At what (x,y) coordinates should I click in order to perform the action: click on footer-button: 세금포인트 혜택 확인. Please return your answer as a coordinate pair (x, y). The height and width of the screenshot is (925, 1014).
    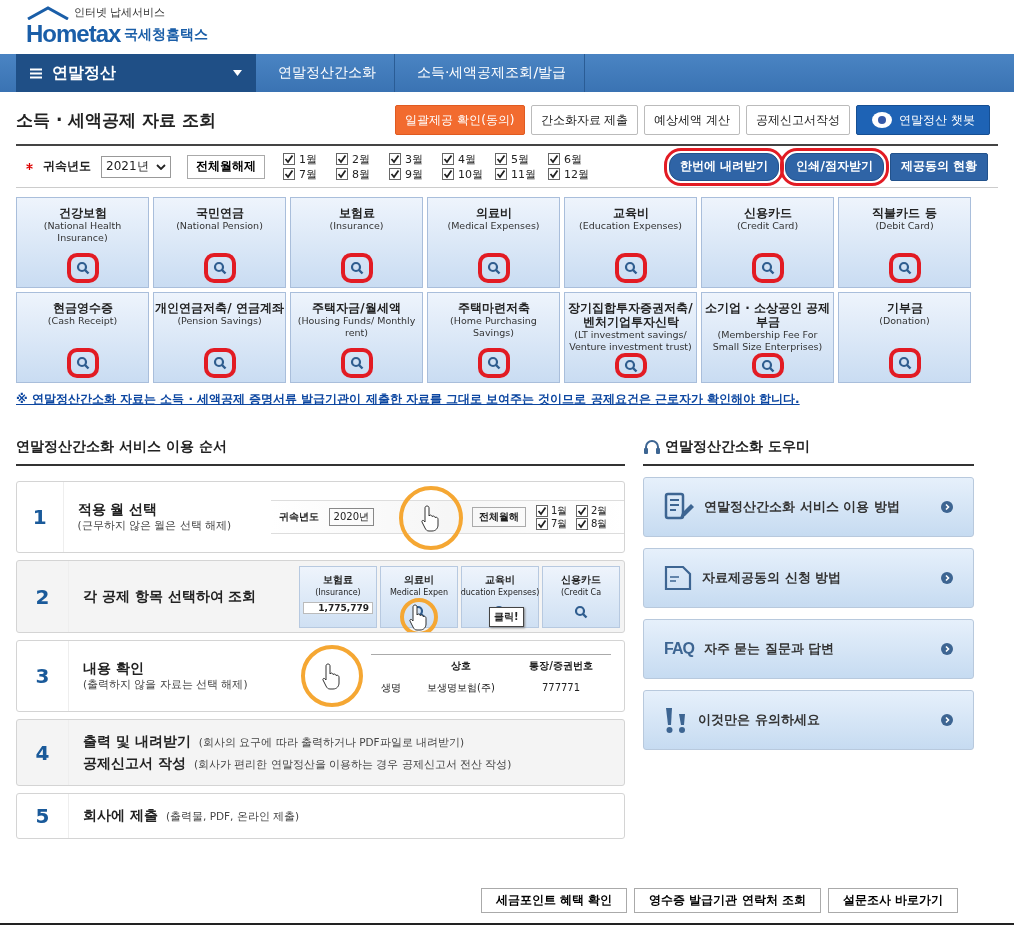
    Looking at the image, I should click on (554, 900).